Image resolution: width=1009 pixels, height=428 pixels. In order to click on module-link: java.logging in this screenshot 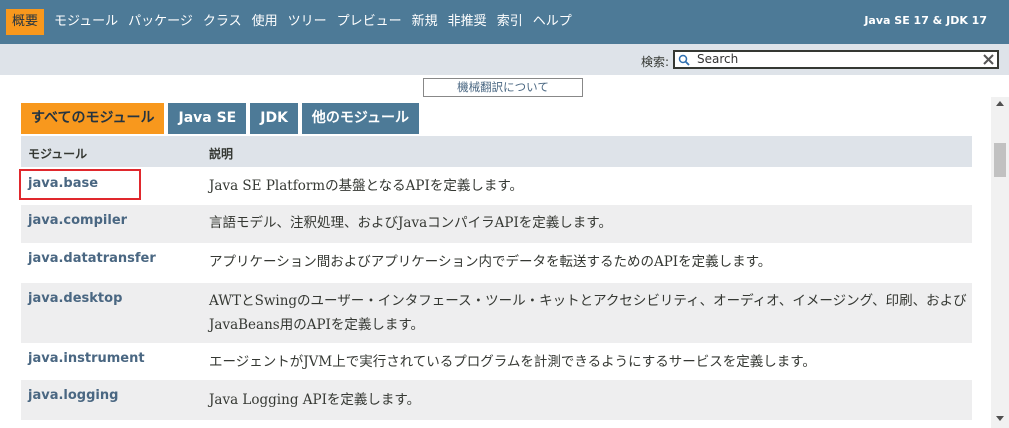, I will do `click(73, 395)`.